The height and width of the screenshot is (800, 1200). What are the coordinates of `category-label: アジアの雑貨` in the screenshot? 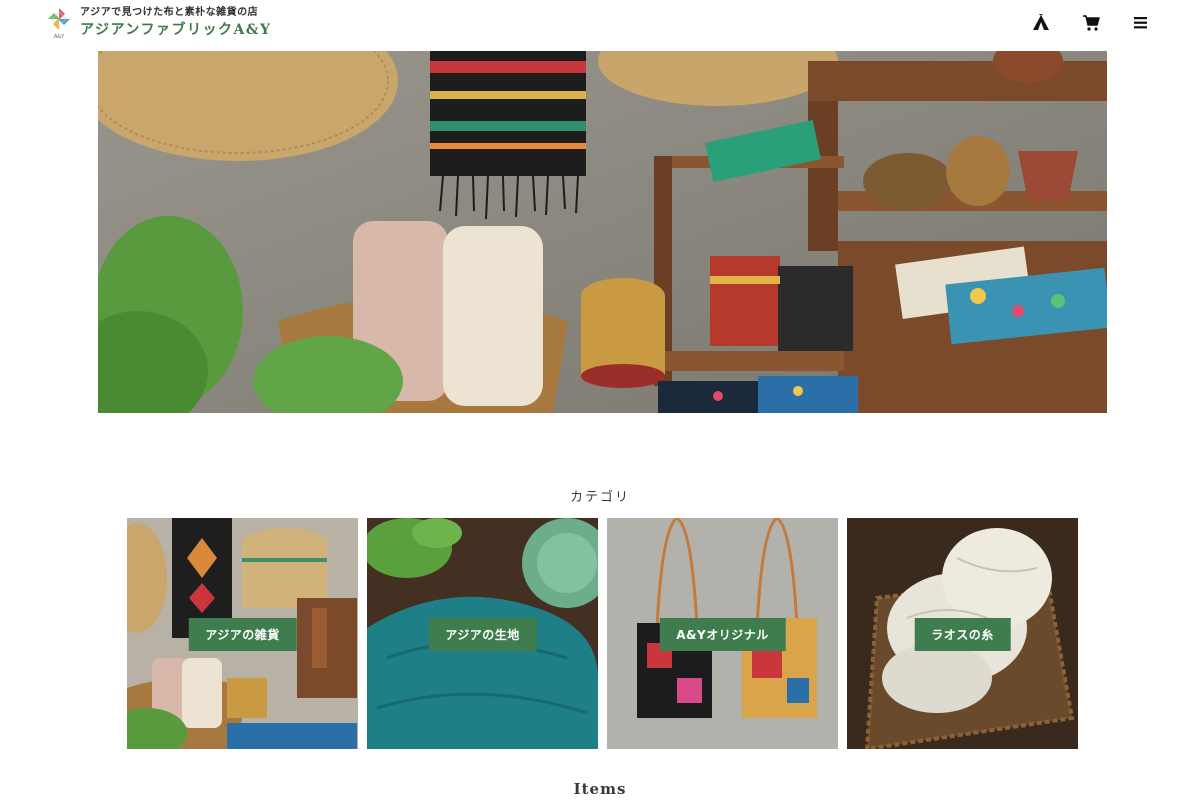 It's located at (242, 634).